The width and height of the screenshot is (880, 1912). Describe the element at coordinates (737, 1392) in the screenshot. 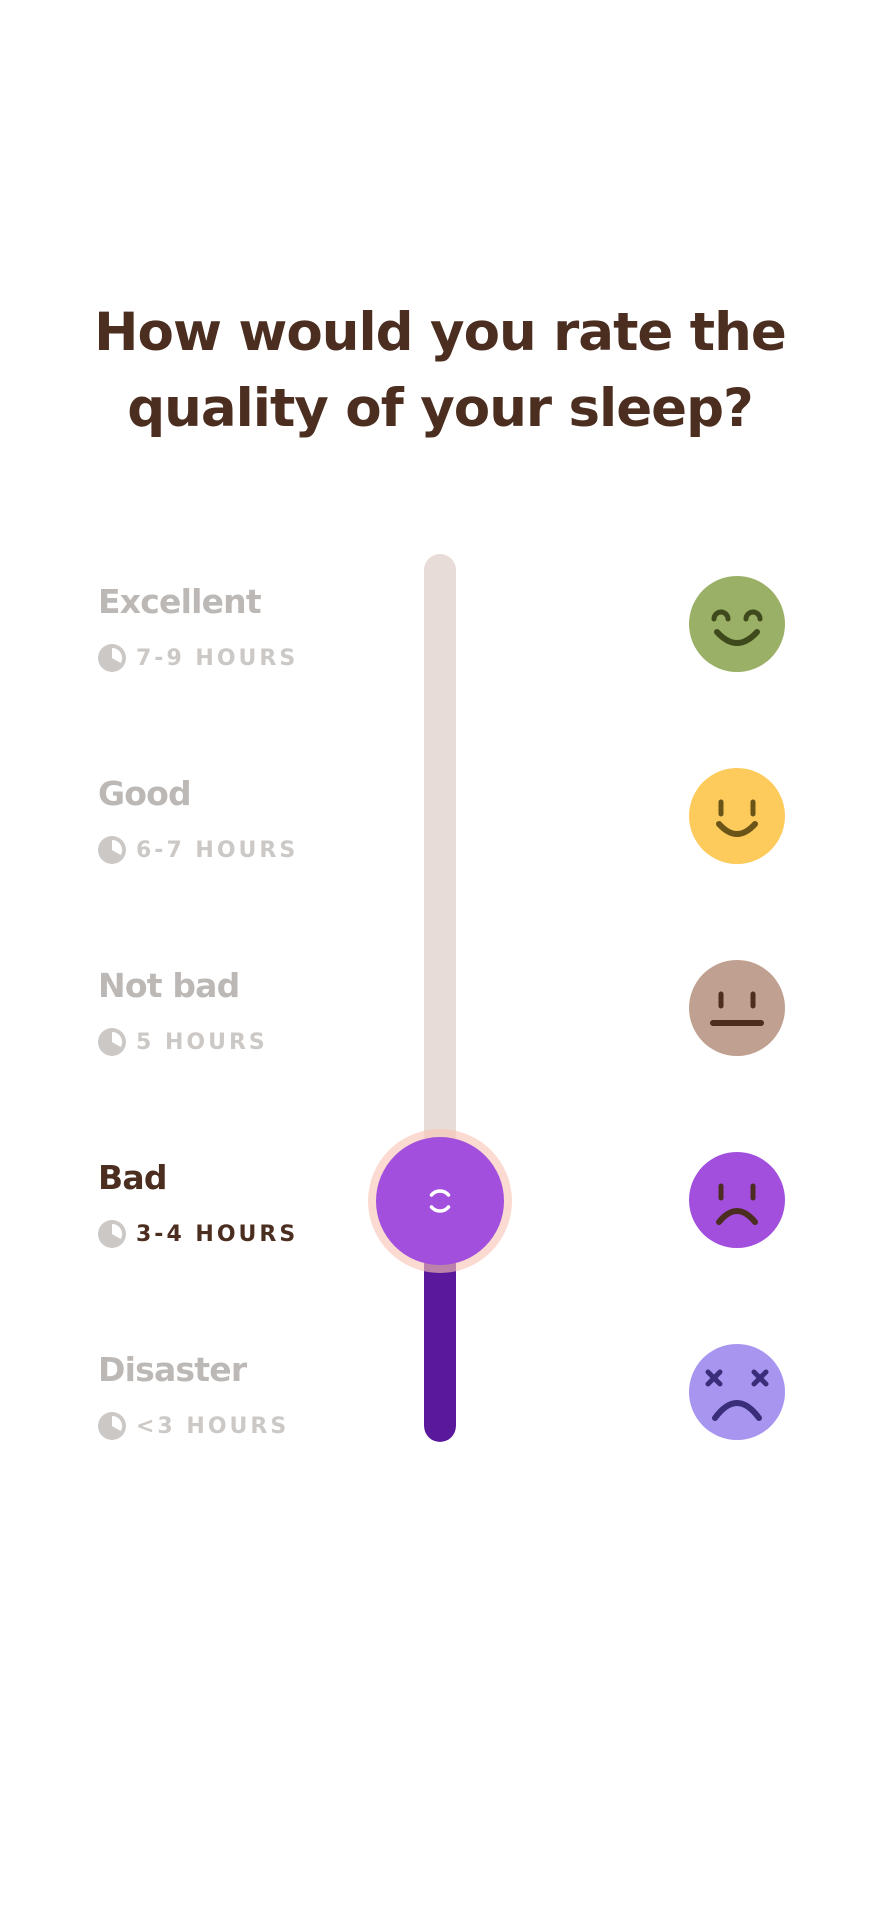

I see `dizzy-face-icon` at that location.